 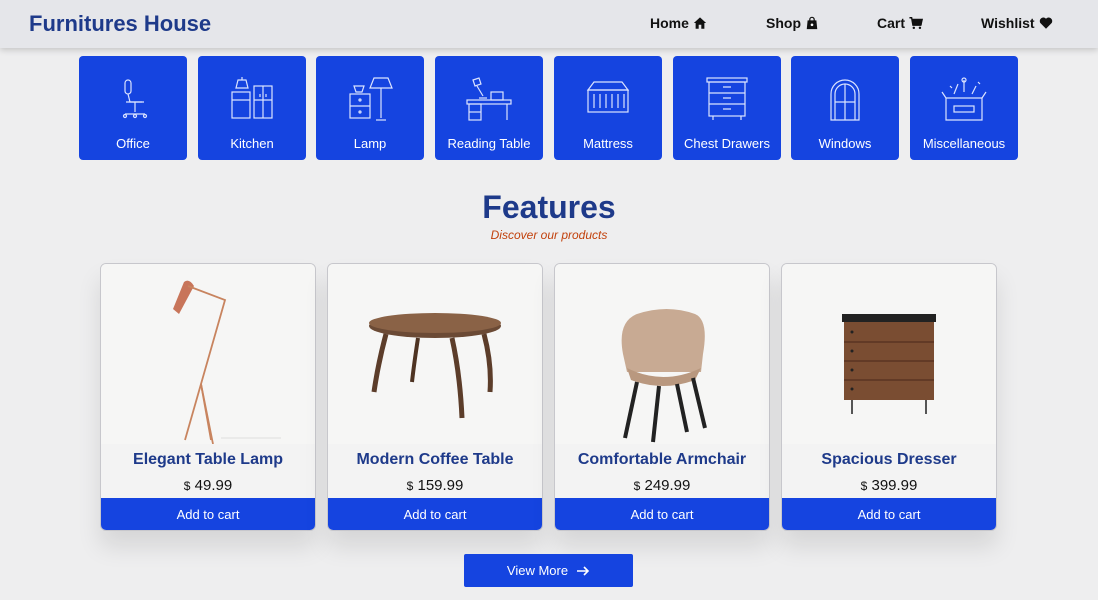 I want to click on product-card: Spacious Dresser $ 399.99 Add to cart, so click(x=889, y=397).